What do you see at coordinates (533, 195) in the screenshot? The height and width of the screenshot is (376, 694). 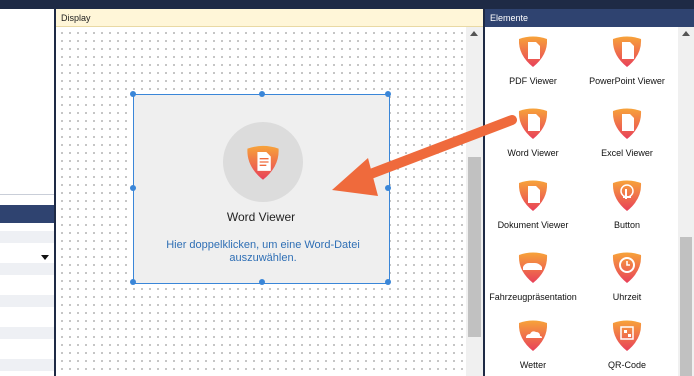 I see `document-icon` at bounding box center [533, 195].